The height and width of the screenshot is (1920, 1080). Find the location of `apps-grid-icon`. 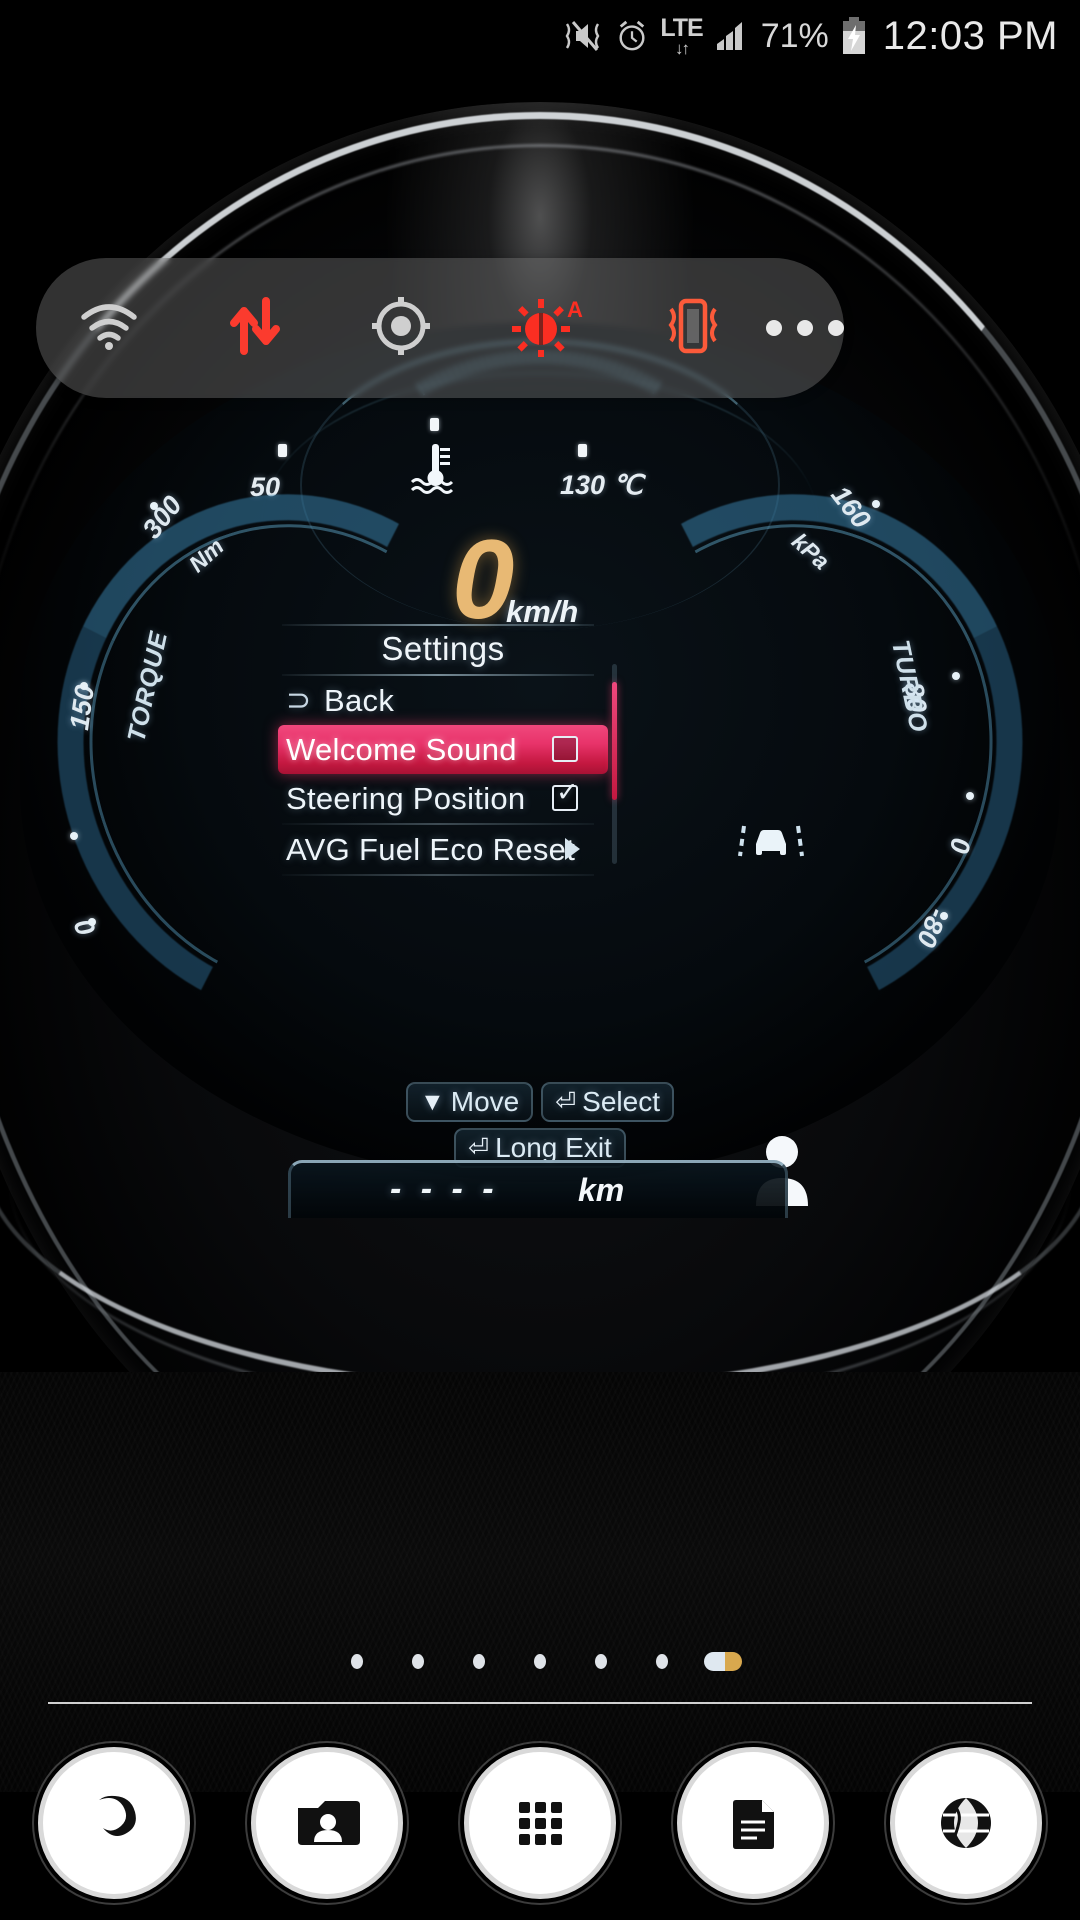

apps-grid-icon is located at coordinates (540, 1823).